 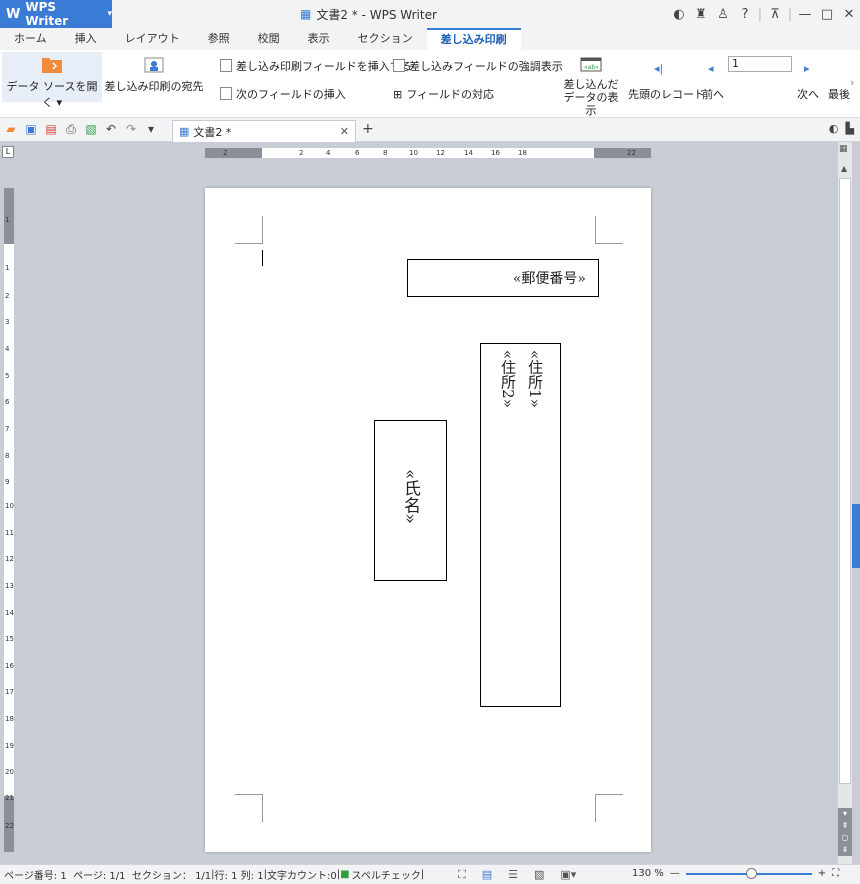 What do you see at coordinates (675, 873) in the screenshot?
I see `zoom-out-button: —` at bounding box center [675, 873].